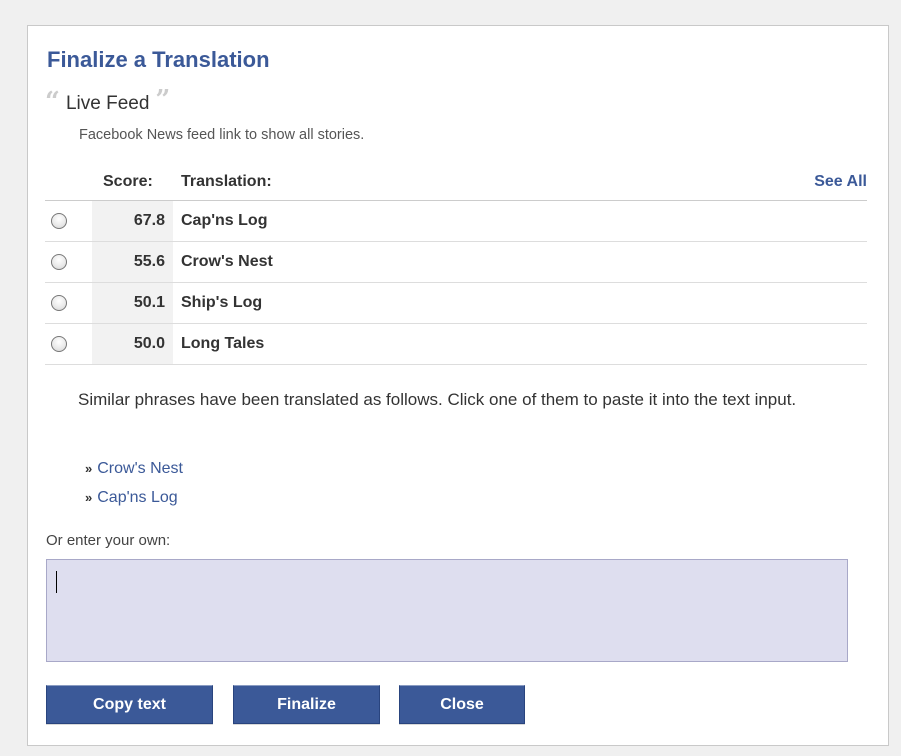 Image resolution: width=901 pixels, height=756 pixels. What do you see at coordinates (227, 261) in the screenshot?
I see `translation-cell: Crow's Nest` at bounding box center [227, 261].